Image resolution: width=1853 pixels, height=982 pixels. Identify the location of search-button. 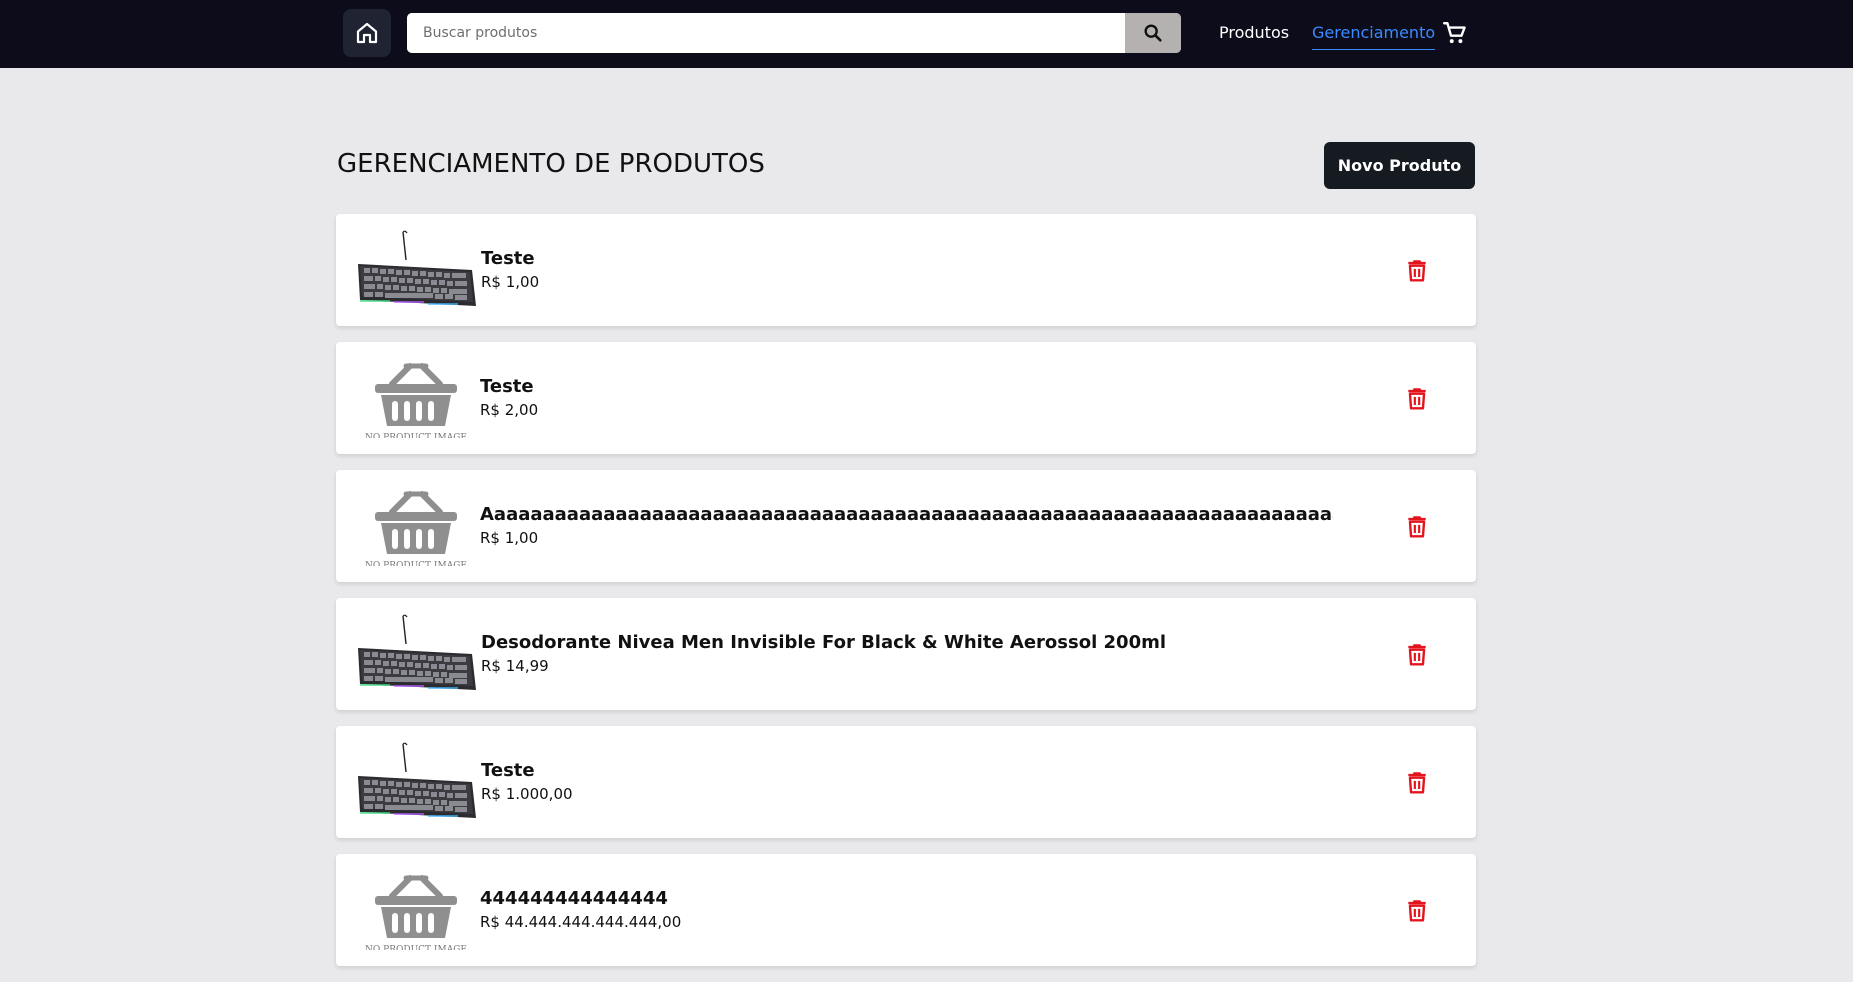
(1153, 33).